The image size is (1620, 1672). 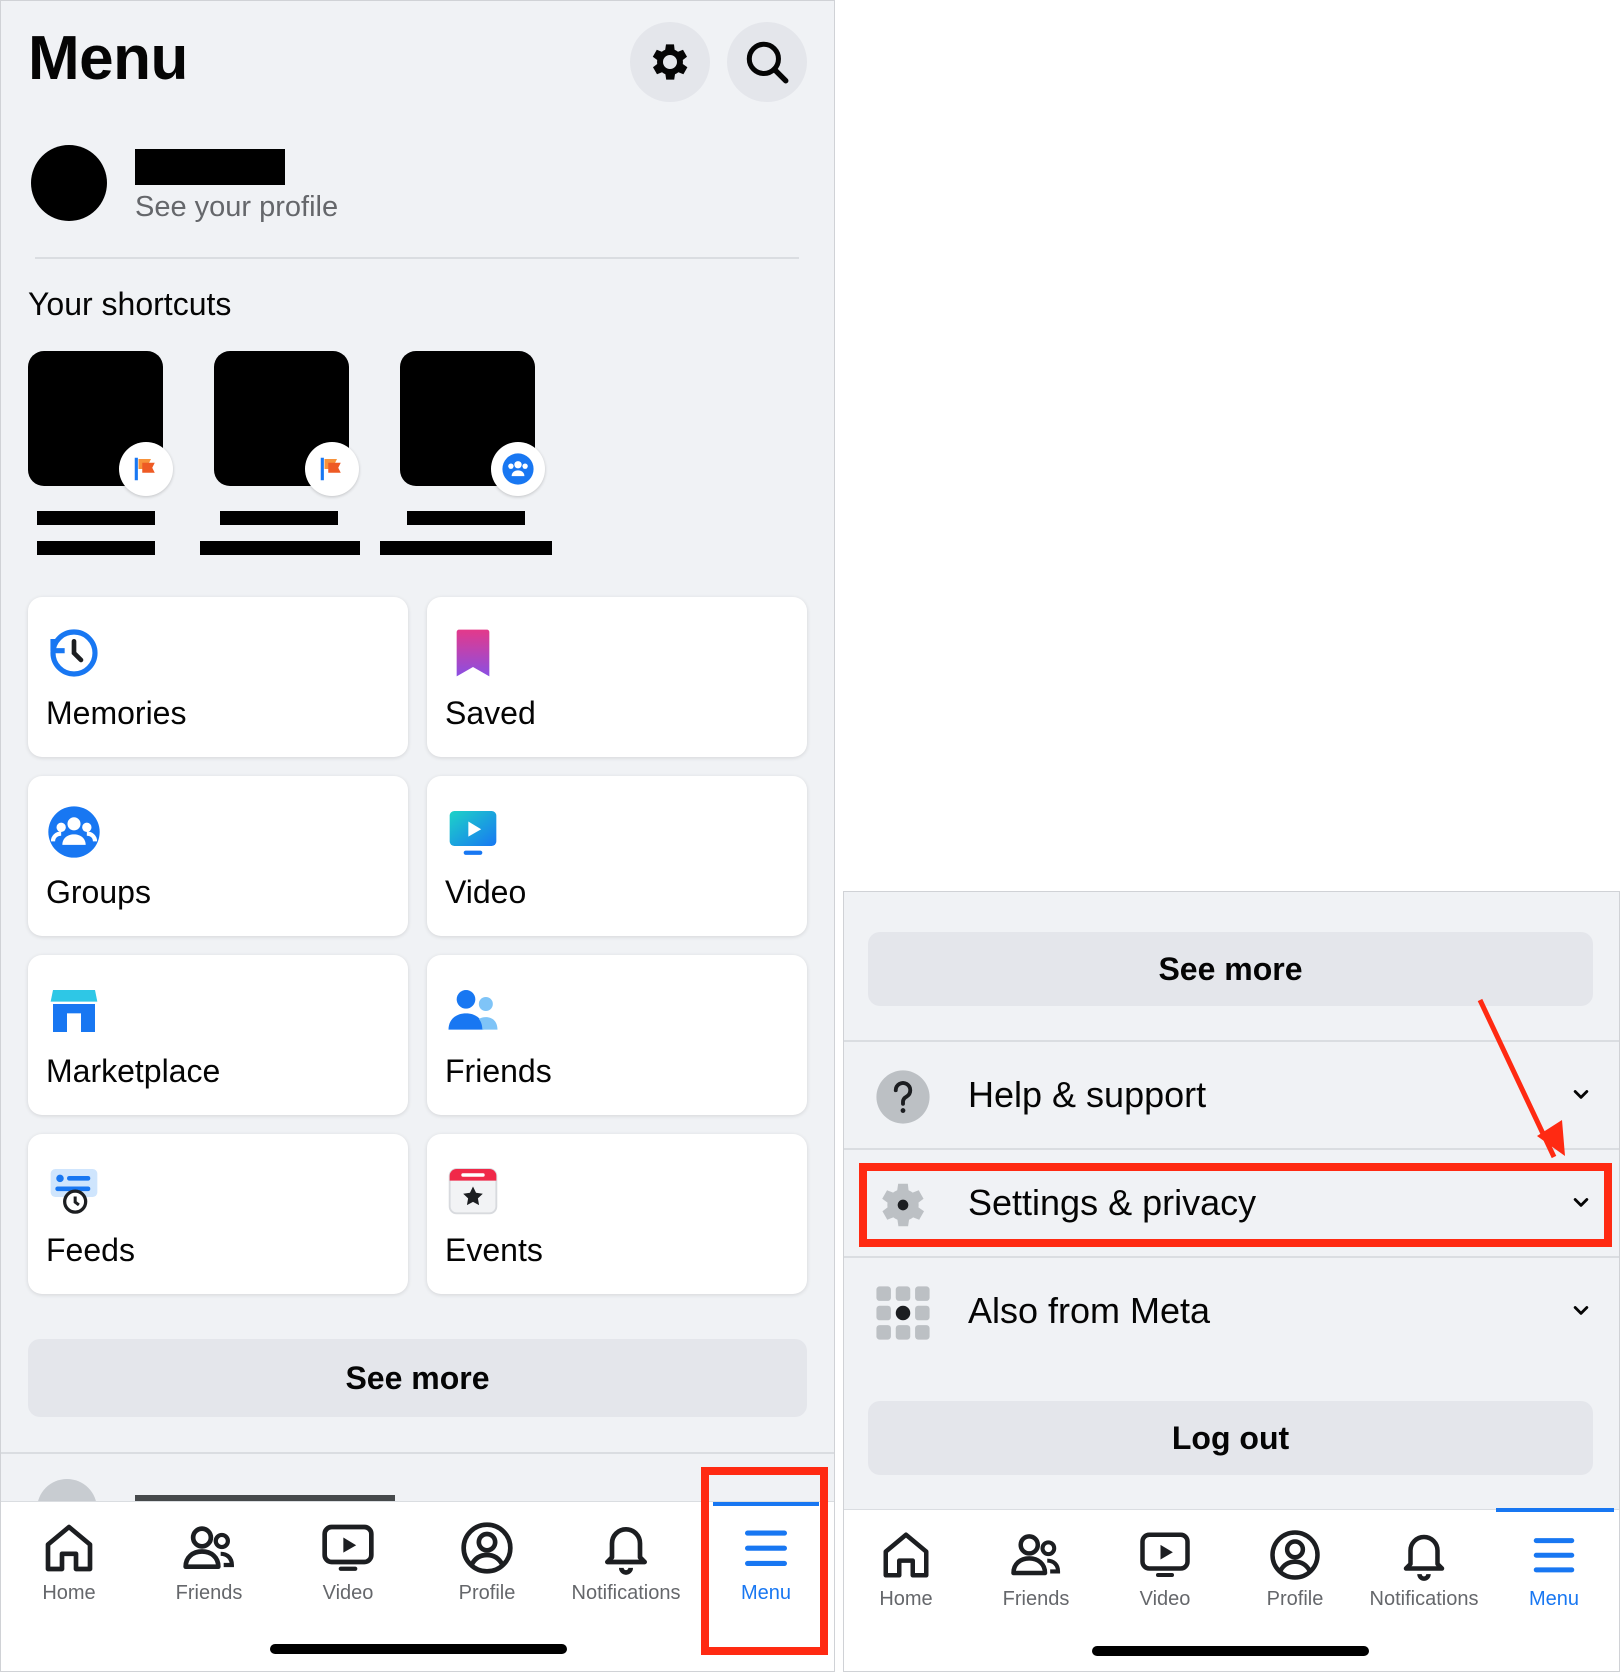 I want to click on row-label: Help & support, so click(x=1087, y=1094).